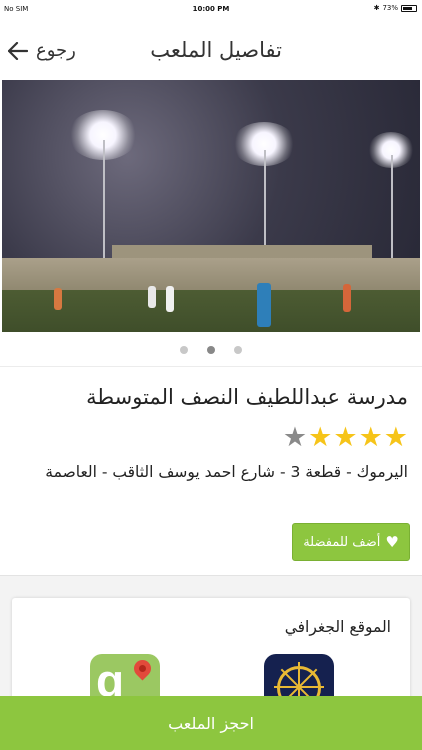  Describe the element at coordinates (409, 8) in the screenshot. I see `battery-icon` at that location.